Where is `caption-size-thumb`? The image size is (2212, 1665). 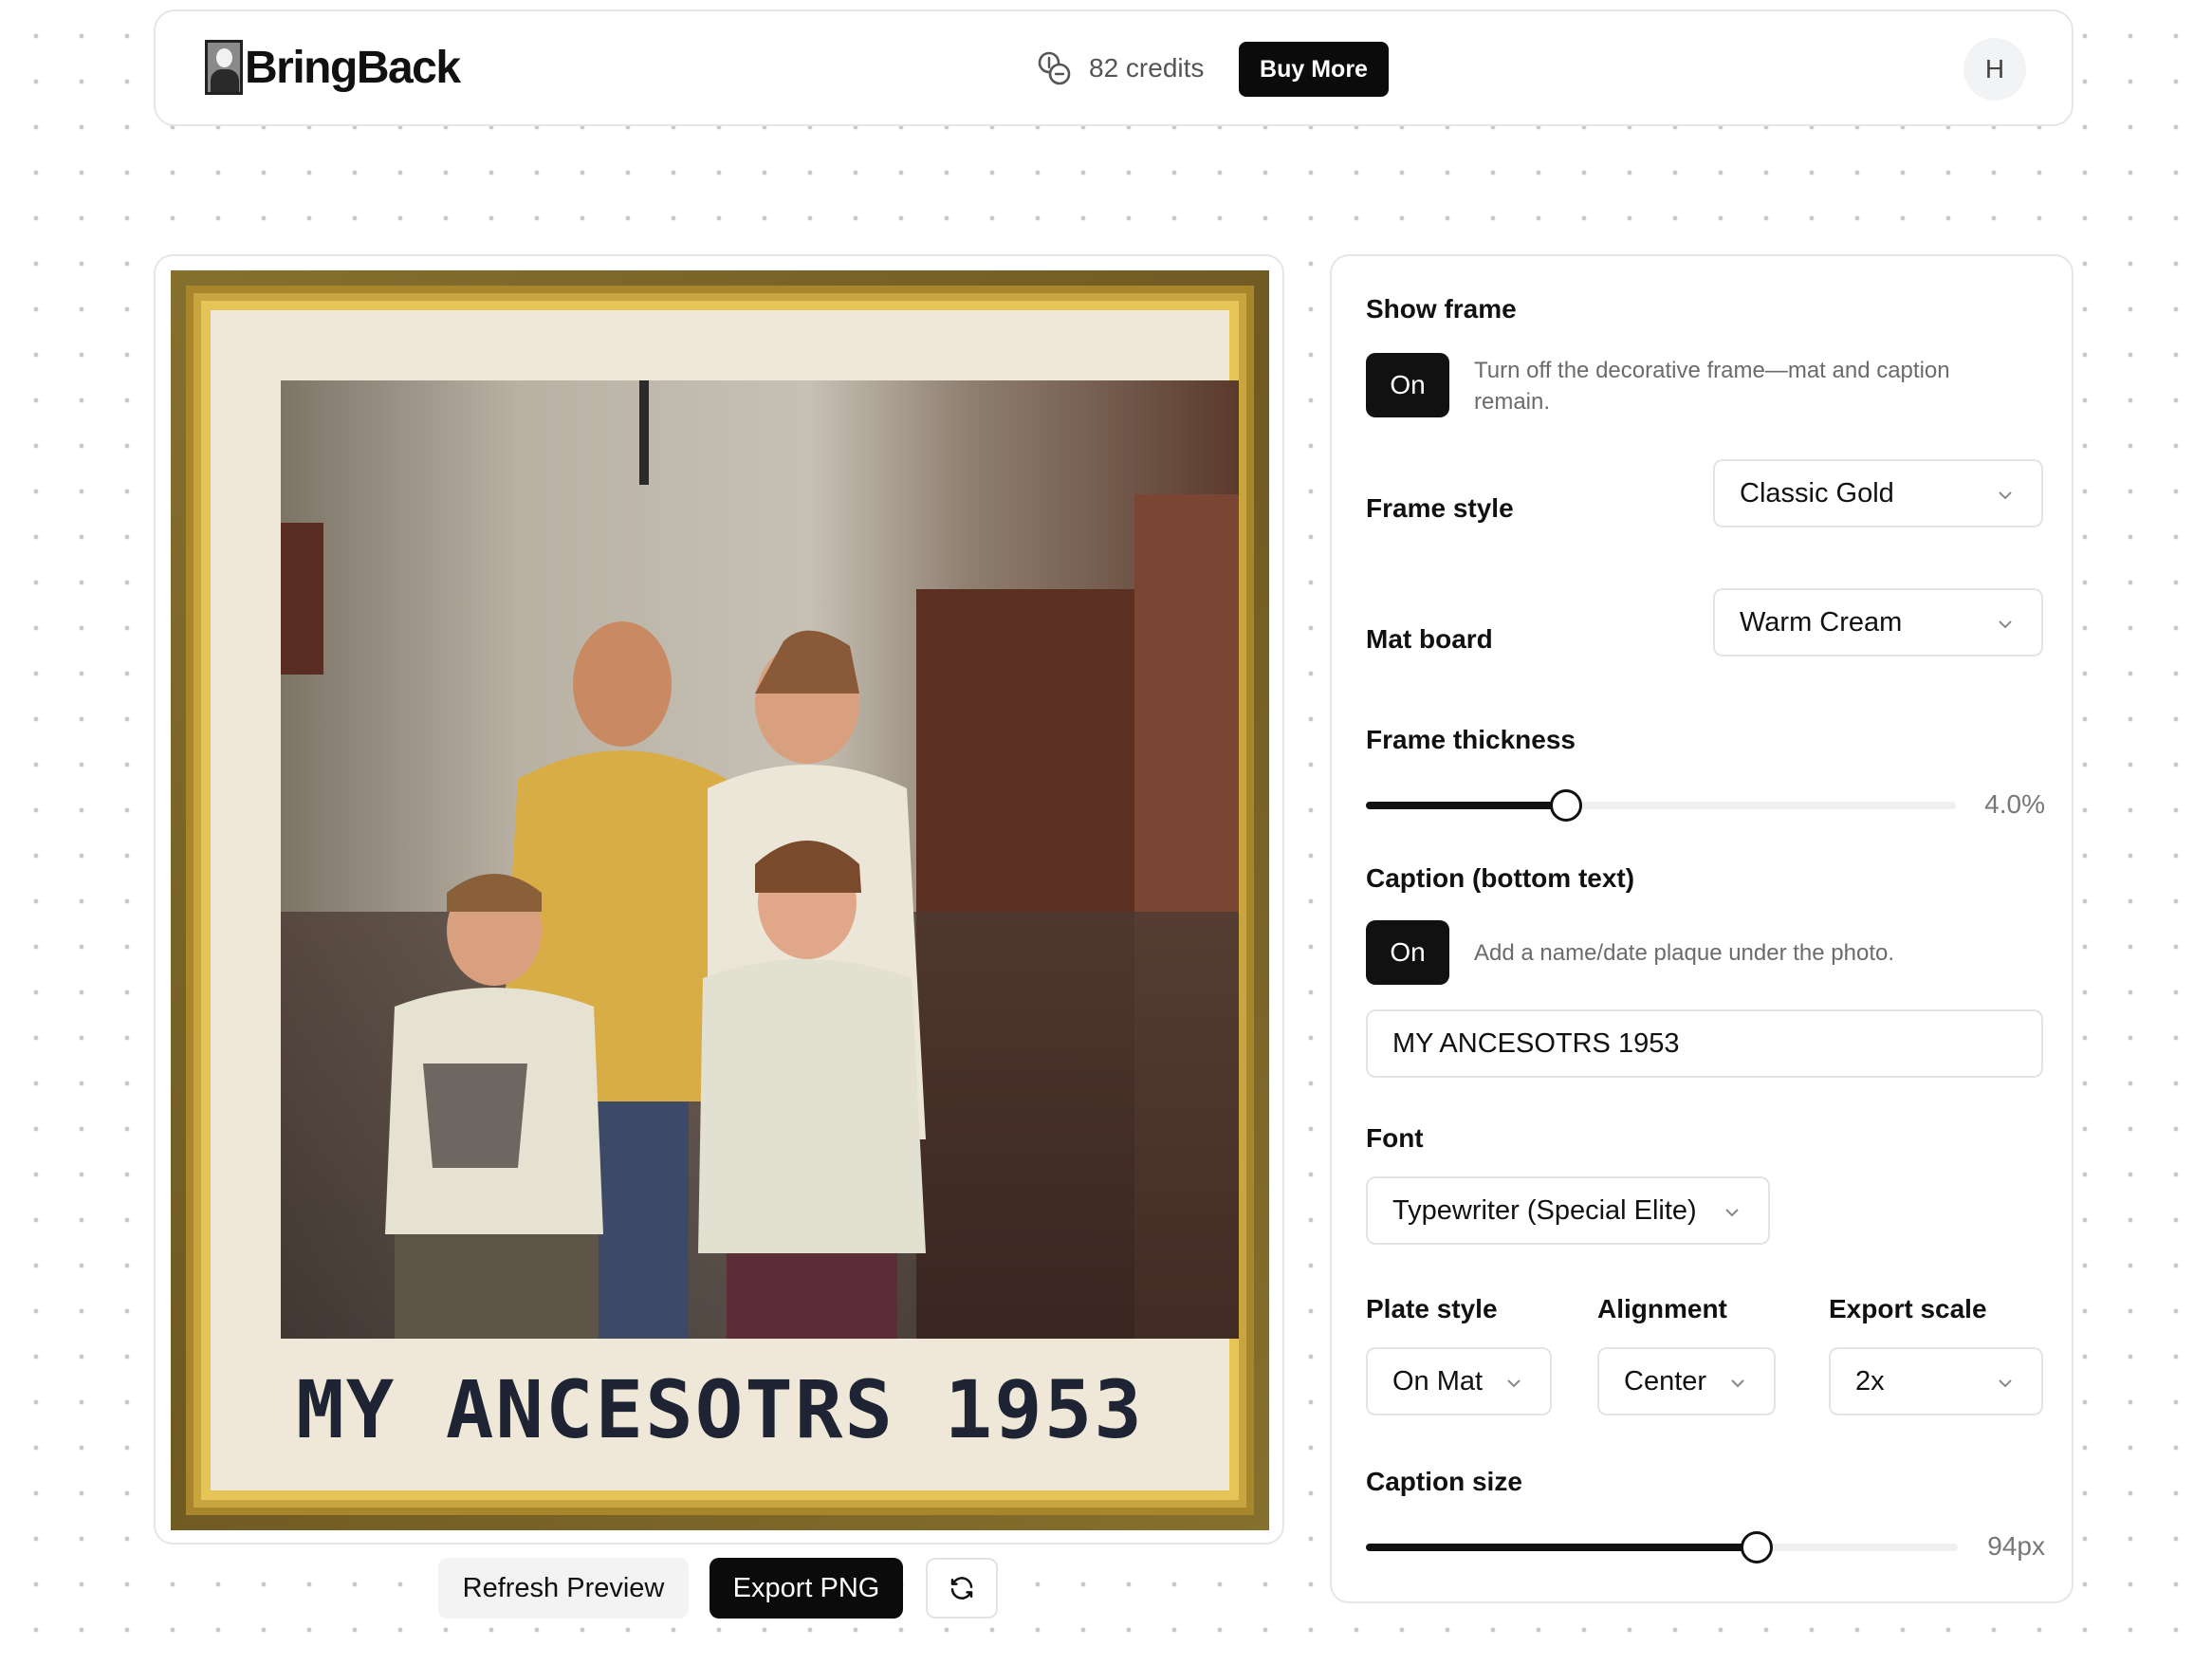 caption-size-thumb is located at coordinates (1757, 1547).